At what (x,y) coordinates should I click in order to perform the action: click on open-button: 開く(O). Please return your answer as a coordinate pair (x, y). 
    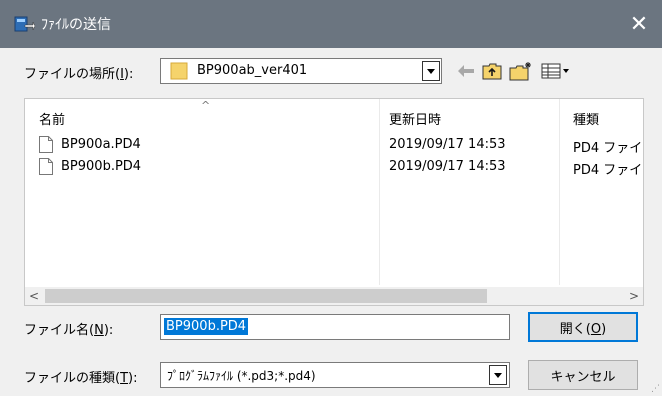
    Looking at the image, I should click on (583, 327).